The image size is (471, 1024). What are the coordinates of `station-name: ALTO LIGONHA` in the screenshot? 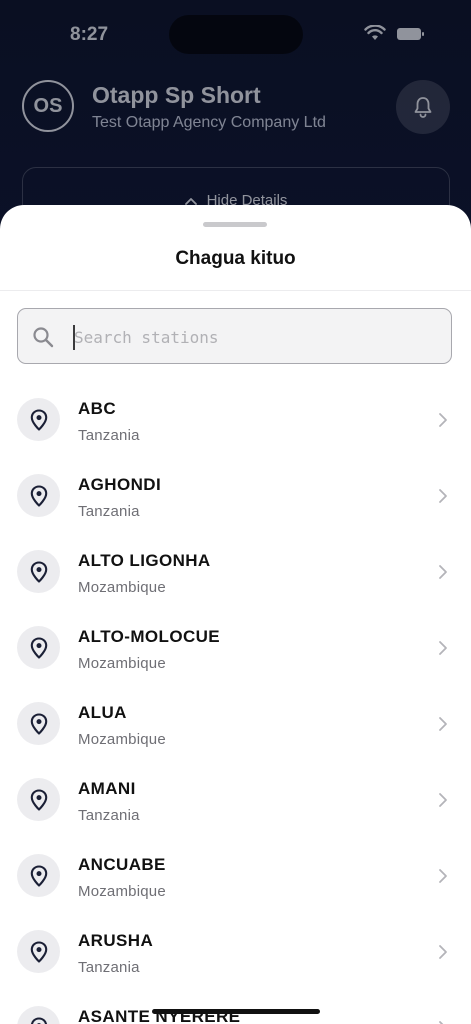 It's located at (144, 560).